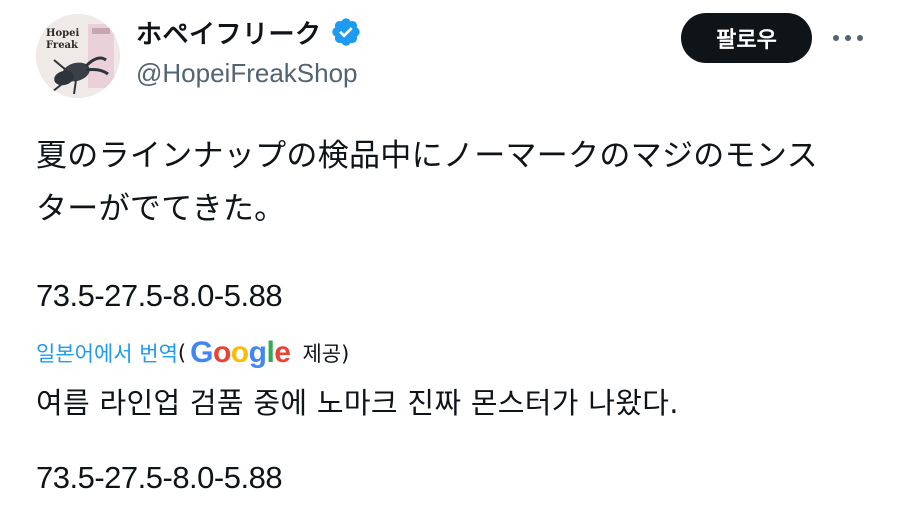  I want to click on author-handle: @HopeiFreakShop, so click(247, 73).